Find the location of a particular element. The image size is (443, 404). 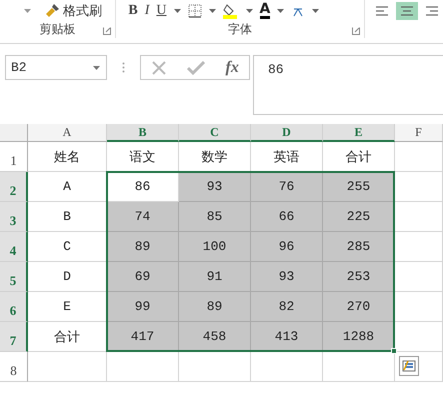

column-header: D is located at coordinates (287, 133).